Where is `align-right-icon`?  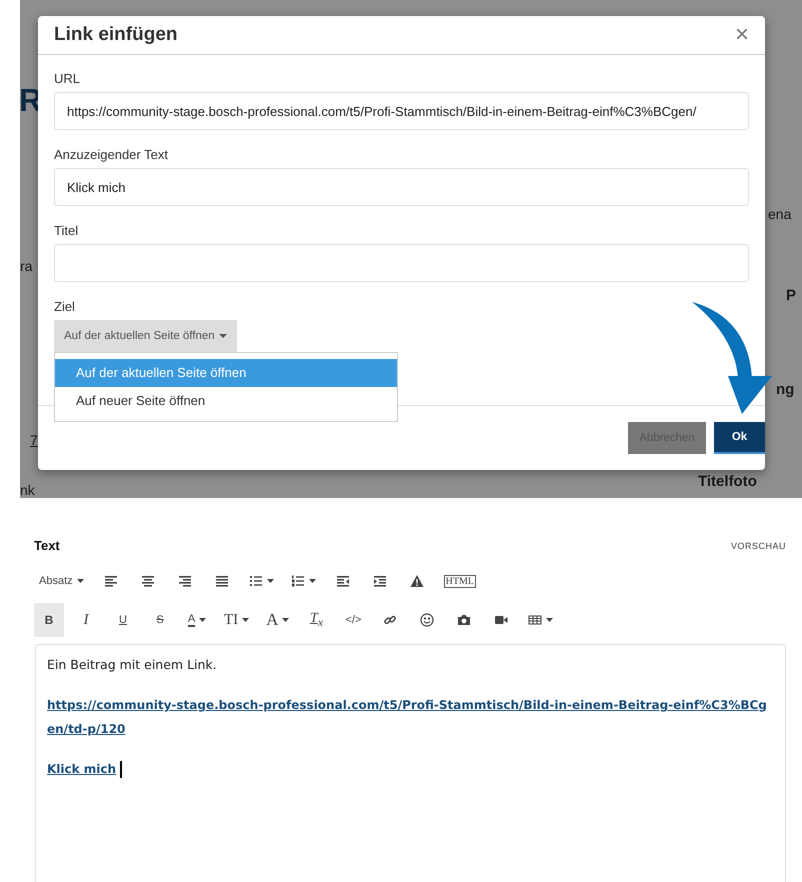
align-right-icon is located at coordinates (185, 581).